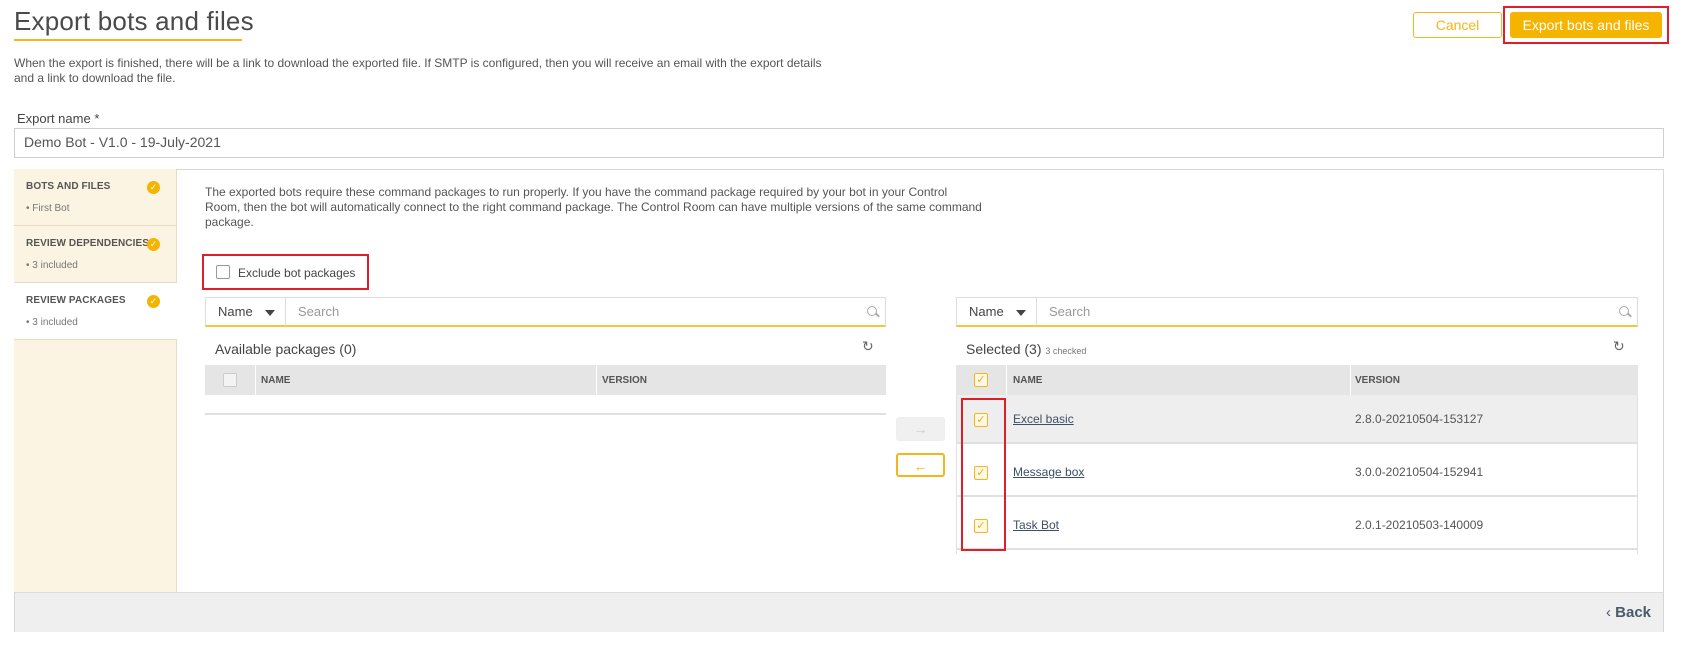  Describe the element at coordinates (1036, 525) in the screenshot. I see `package-name-link: Task Bot` at that location.